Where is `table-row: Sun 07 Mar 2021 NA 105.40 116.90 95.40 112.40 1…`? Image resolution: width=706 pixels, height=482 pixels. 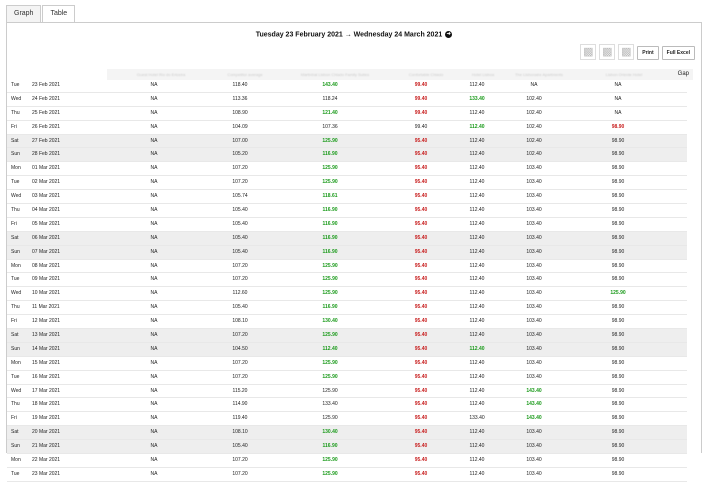
table-row: Sun 07 Mar 2021 NA 105.40 116.90 95.40 112.40 1… is located at coordinates (347, 252).